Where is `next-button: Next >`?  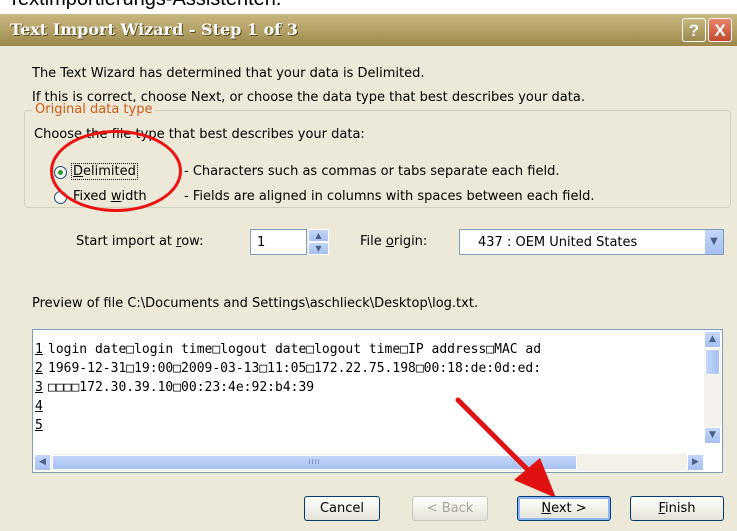
next-button: Next > is located at coordinates (564, 508).